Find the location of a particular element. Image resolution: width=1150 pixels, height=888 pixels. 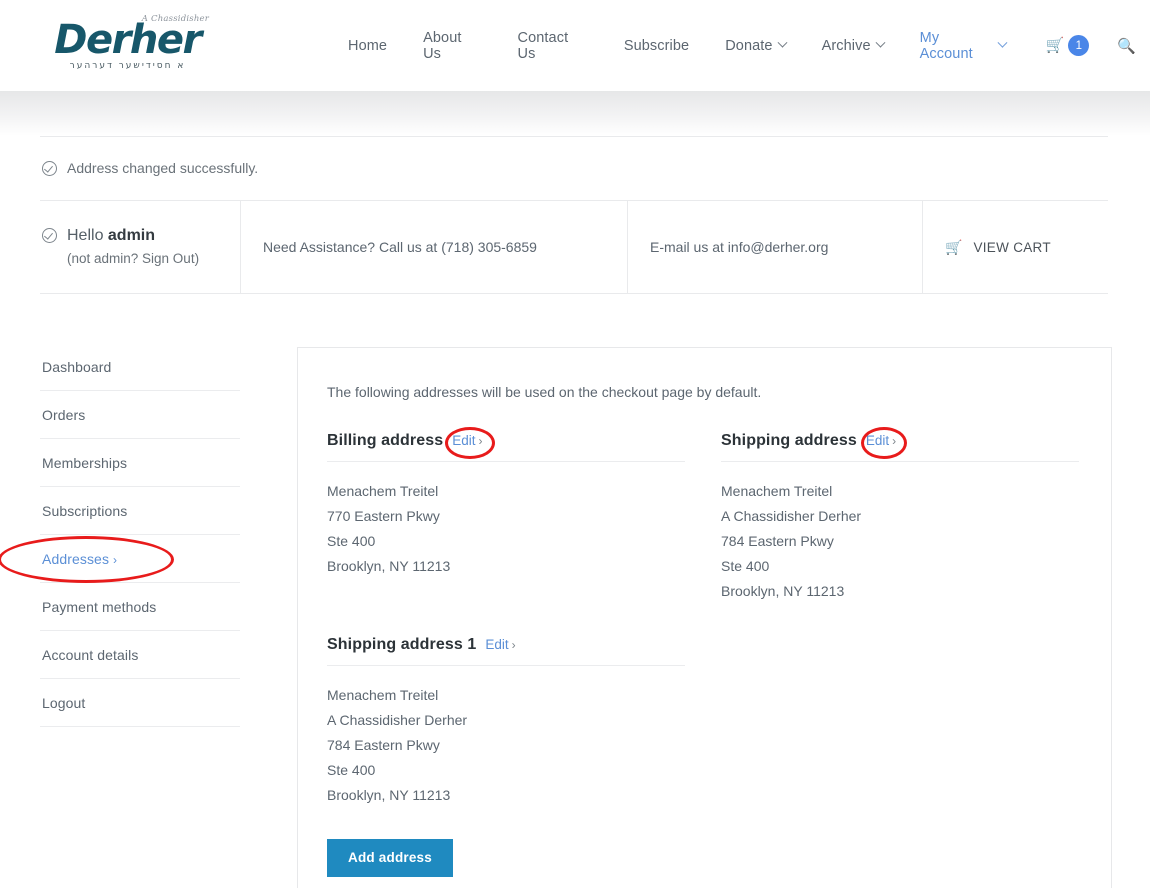

sidebar-item-label: Logout is located at coordinates (64, 703).